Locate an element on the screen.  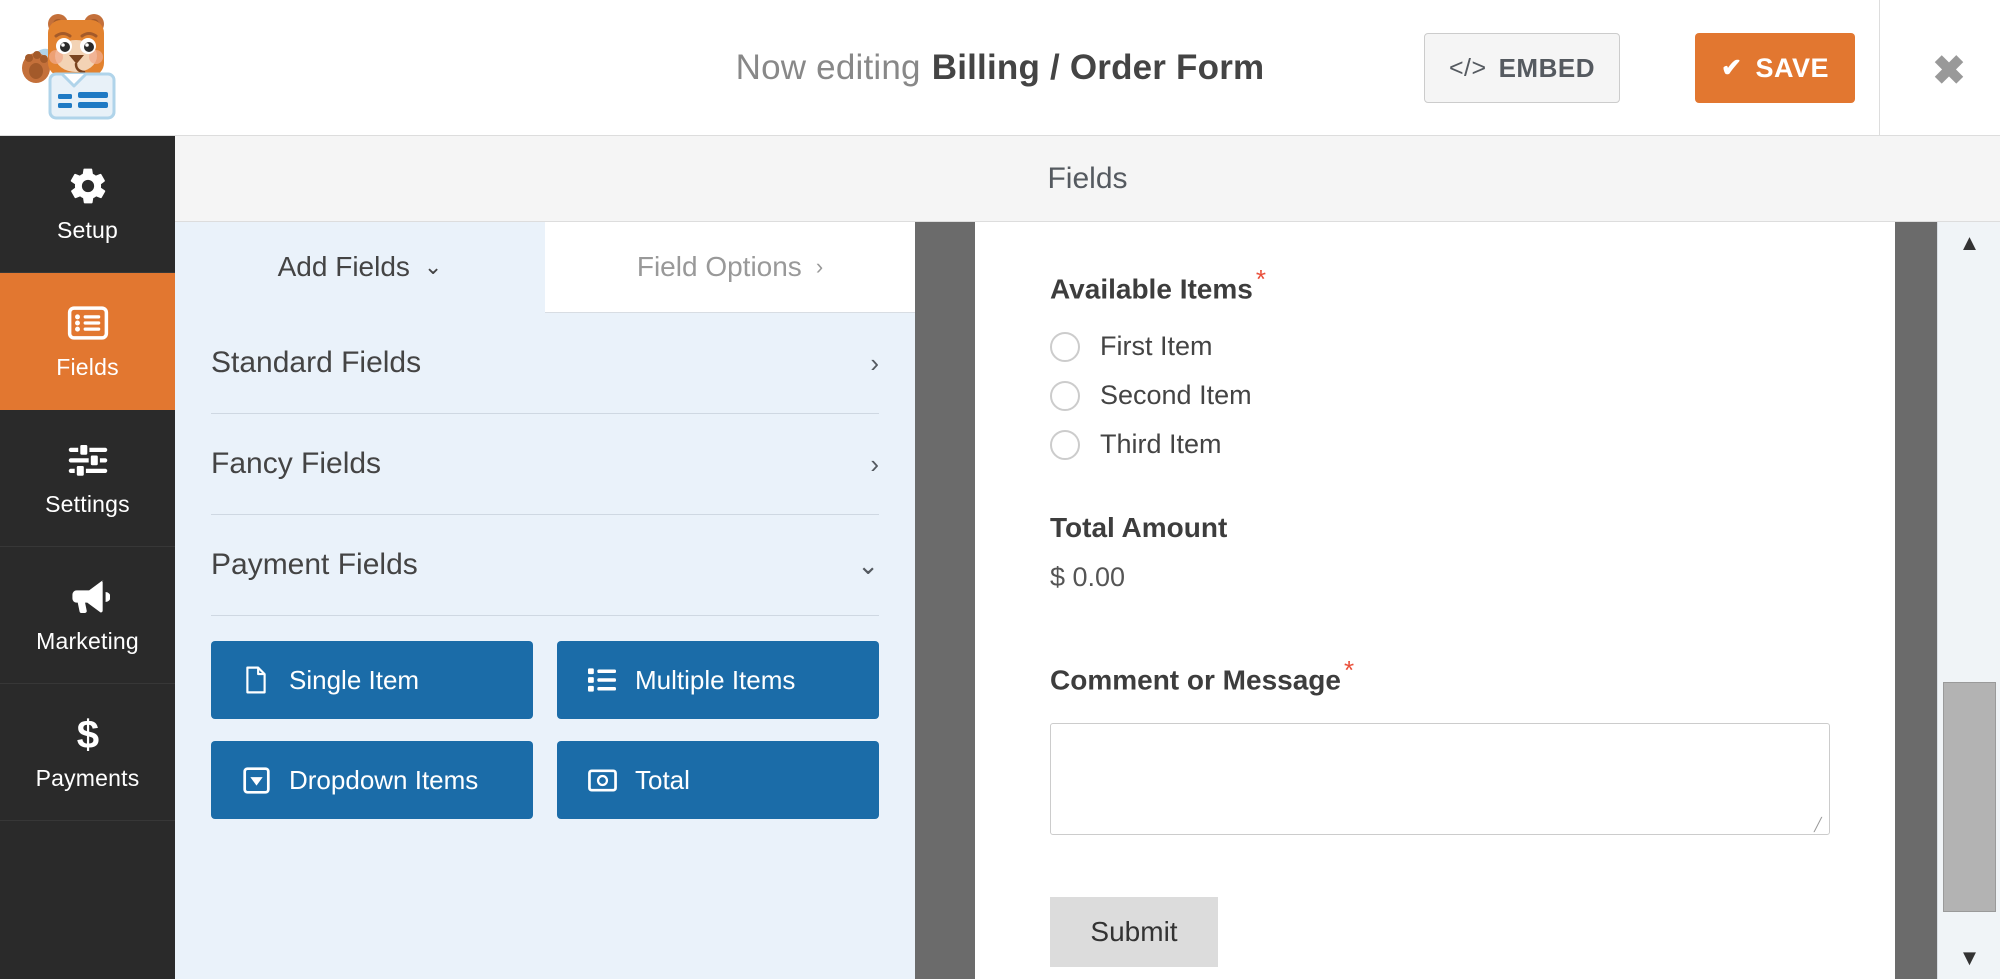
radio-option-second-item: Second Item is located at coordinates (1472, 395).